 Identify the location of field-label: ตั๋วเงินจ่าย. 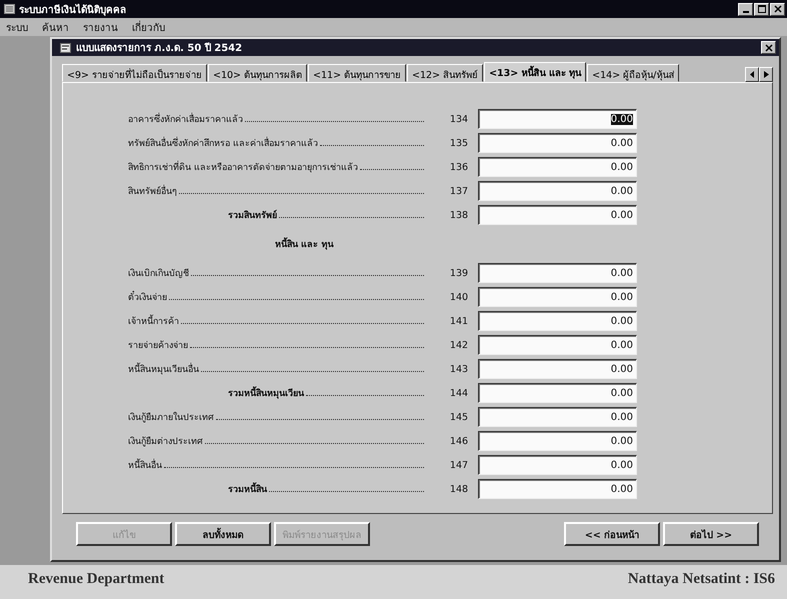
(147, 297).